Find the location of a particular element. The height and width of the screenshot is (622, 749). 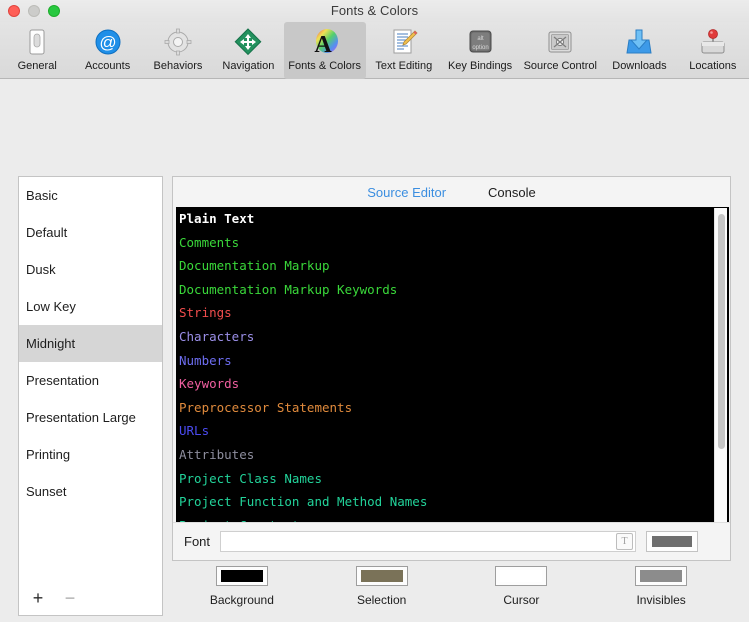

downloads-icon is located at coordinates (639, 42).